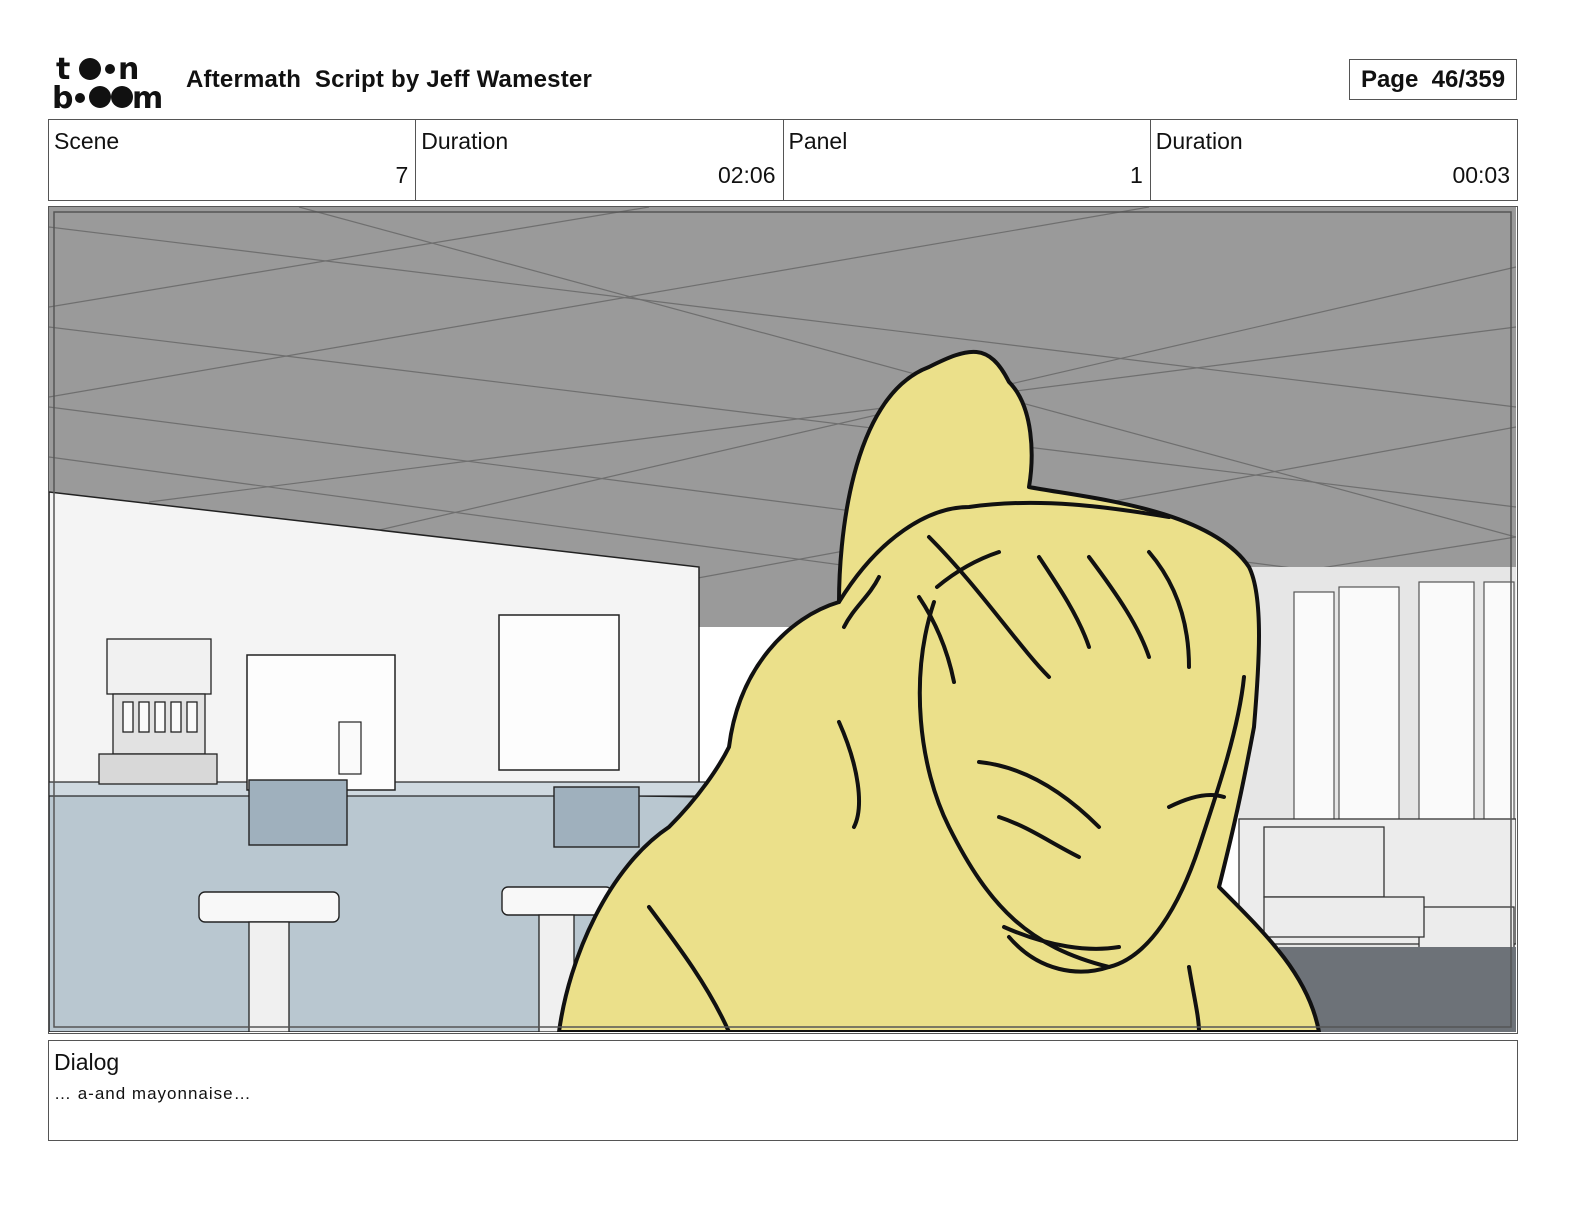 The image size is (1584, 1224). What do you see at coordinates (402, 175) in the screenshot?
I see `scene-value: 7` at bounding box center [402, 175].